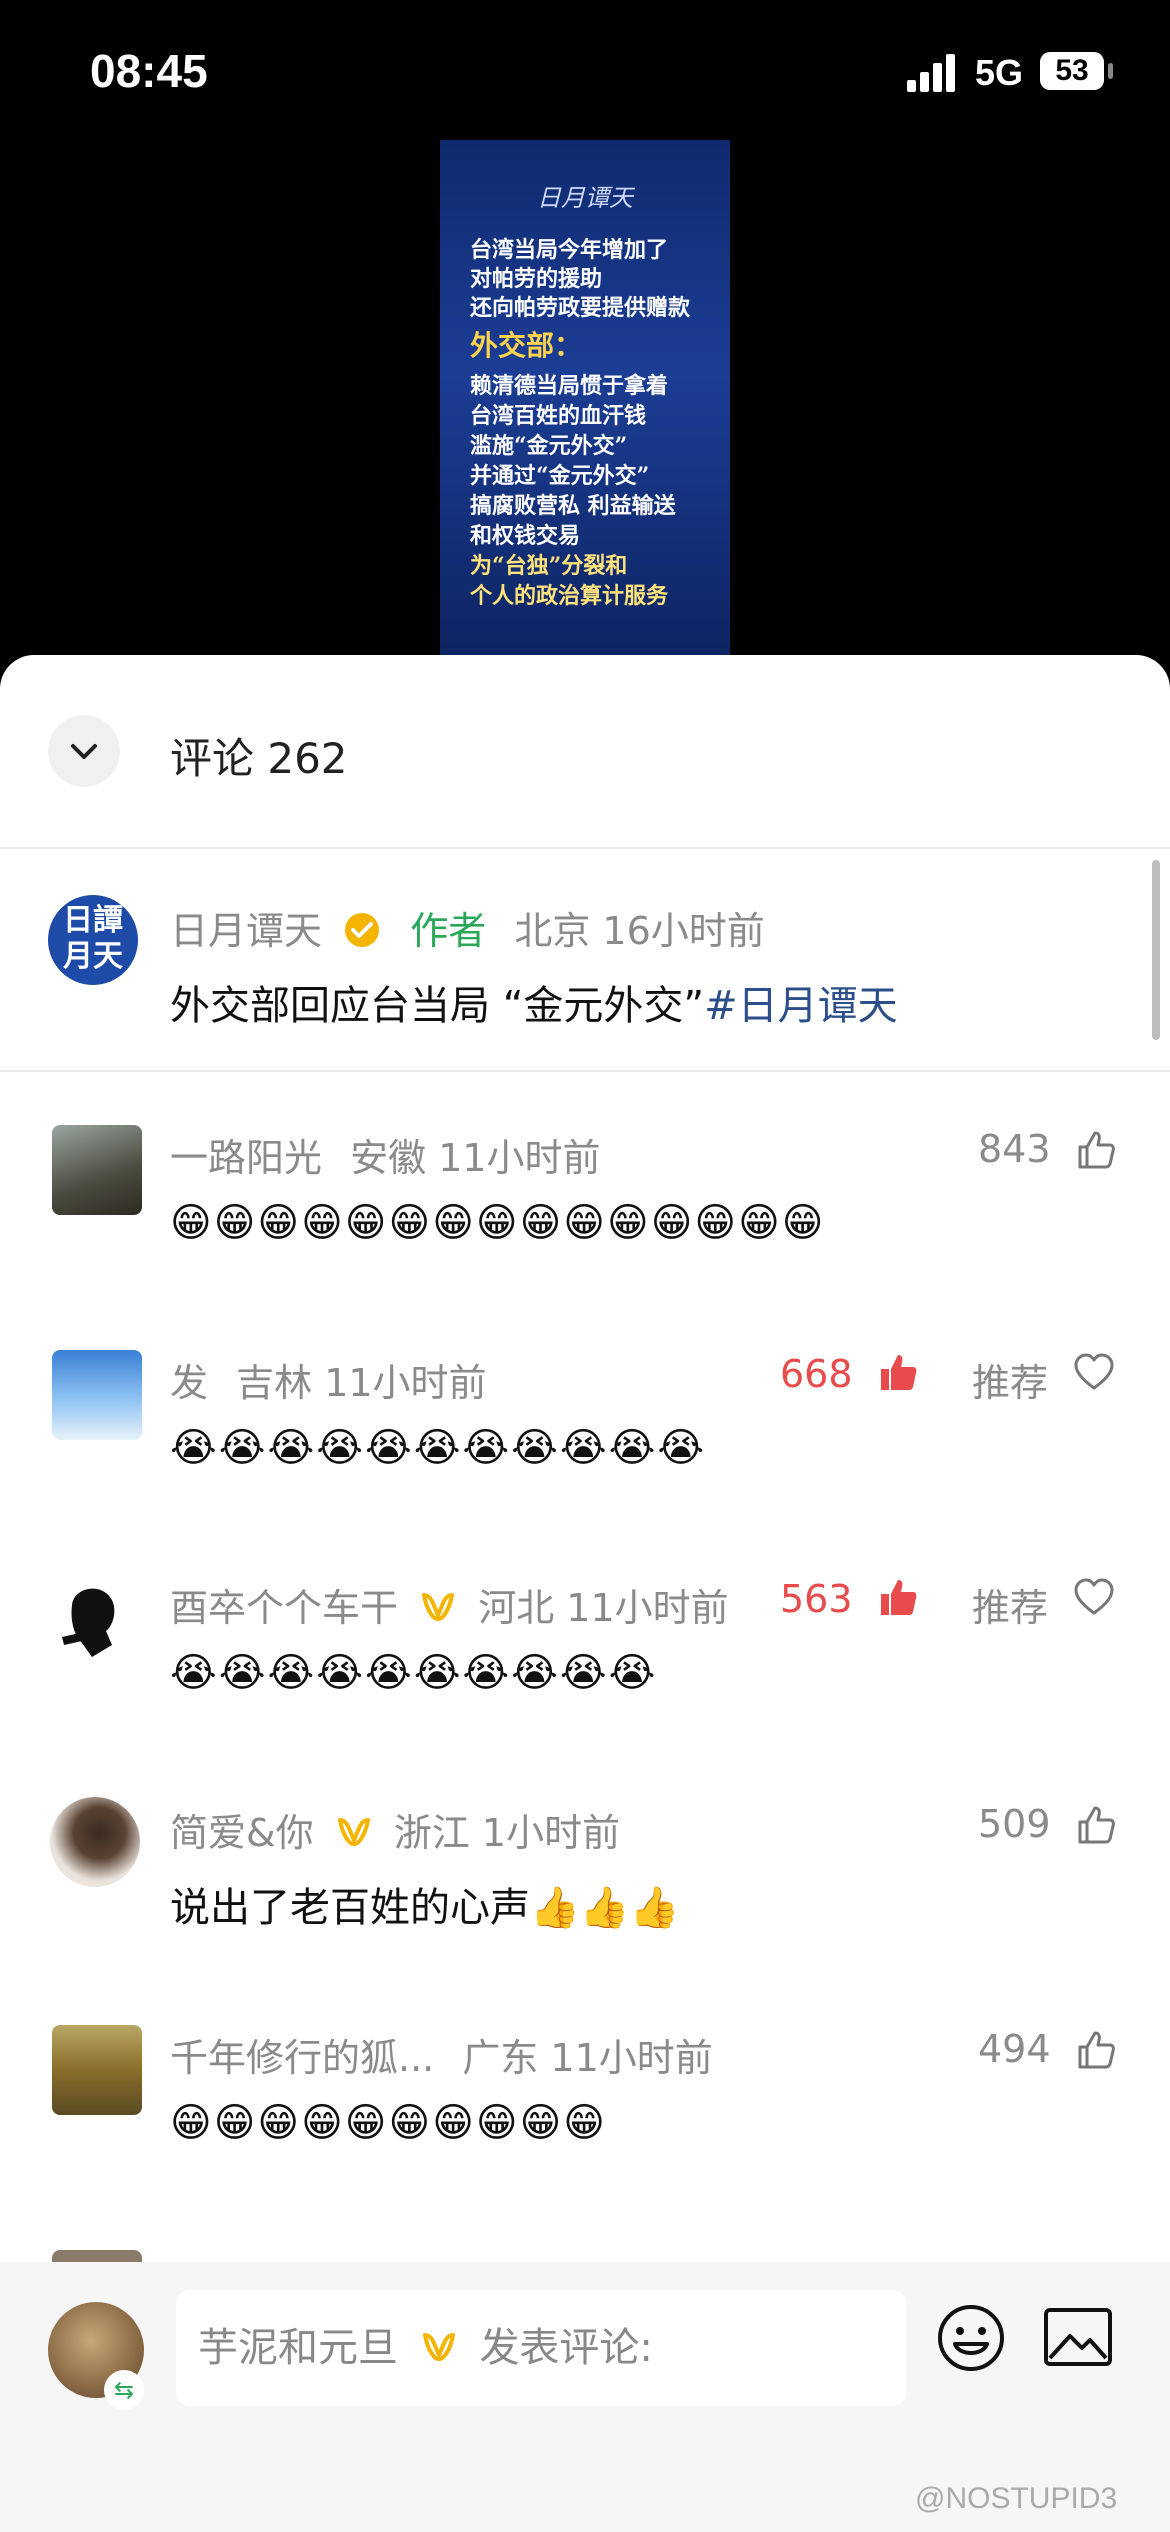 This screenshot has width=1170, height=2532. What do you see at coordinates (259, 758) in the screenshot?
I see `comment-count-title: 评论 262` at bounding box center [259, 758].